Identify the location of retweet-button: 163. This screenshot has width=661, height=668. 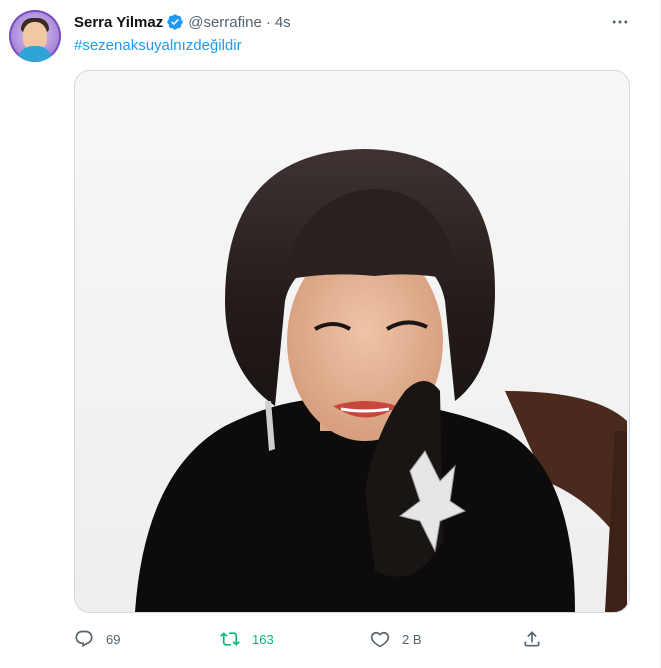
(247, 639).